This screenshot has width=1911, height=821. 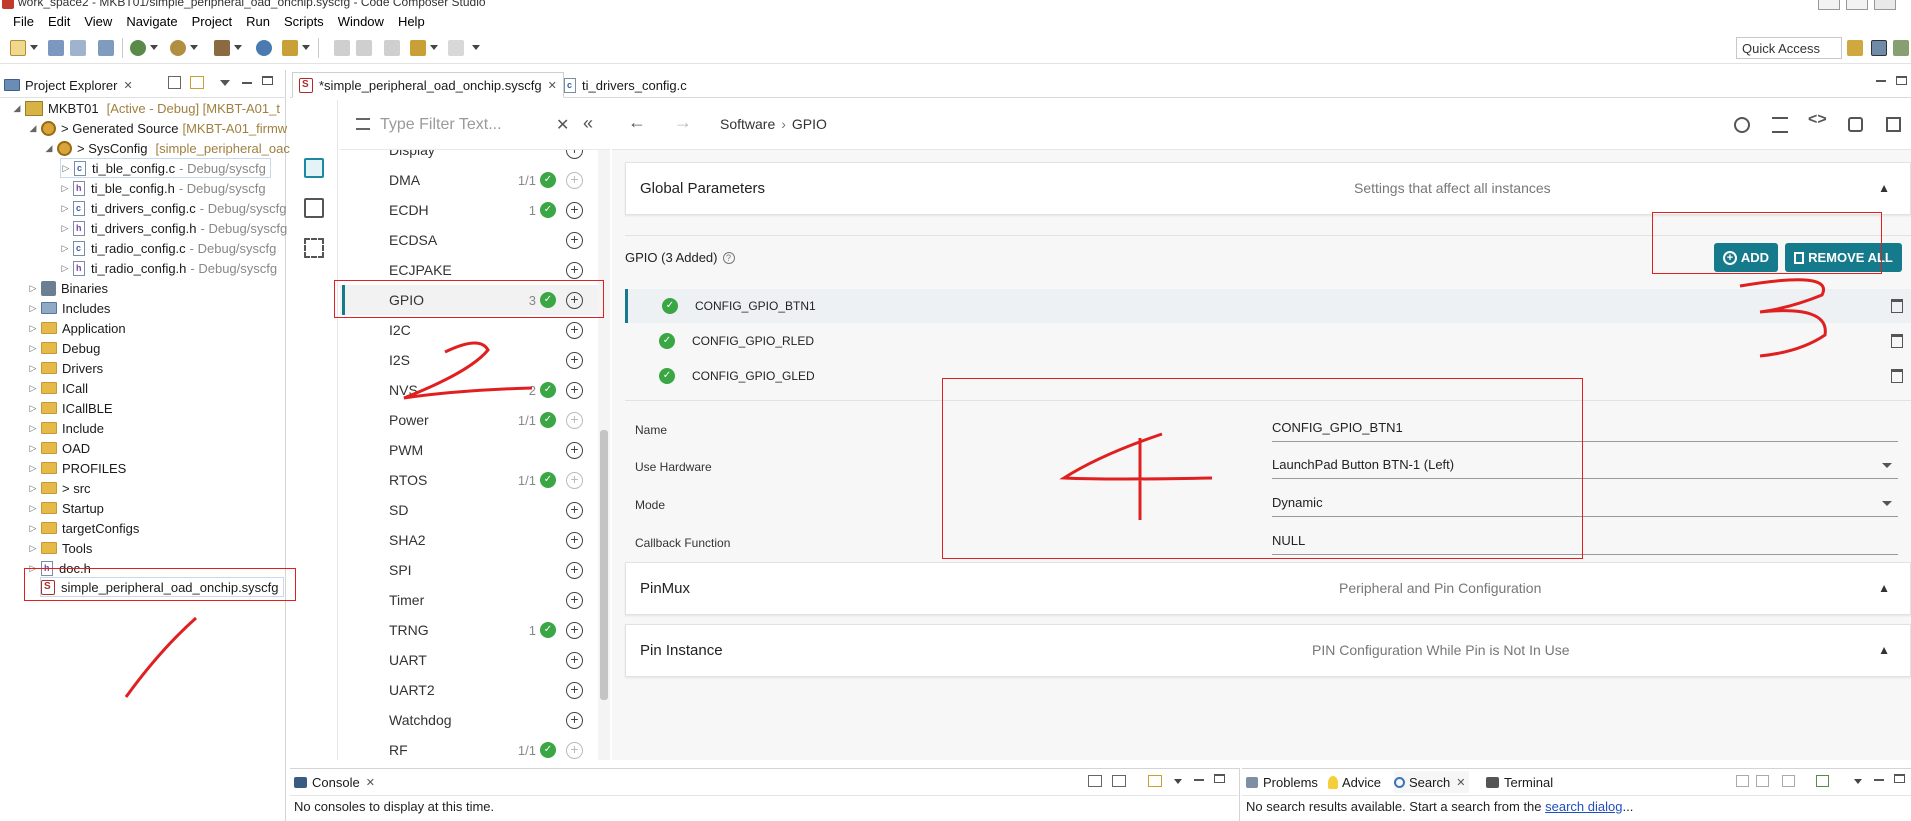 What do you see at coordinates (1742, 125) in the screenshot?
I see `history-icon` at bounding box center [1742, 125].